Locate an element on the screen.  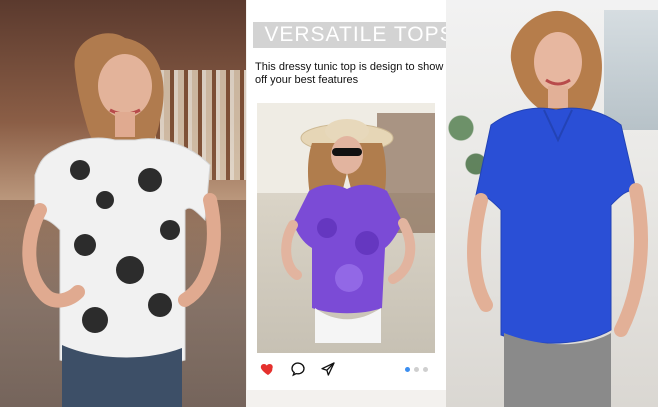
comment-icon is located at coordinates (298, 369).